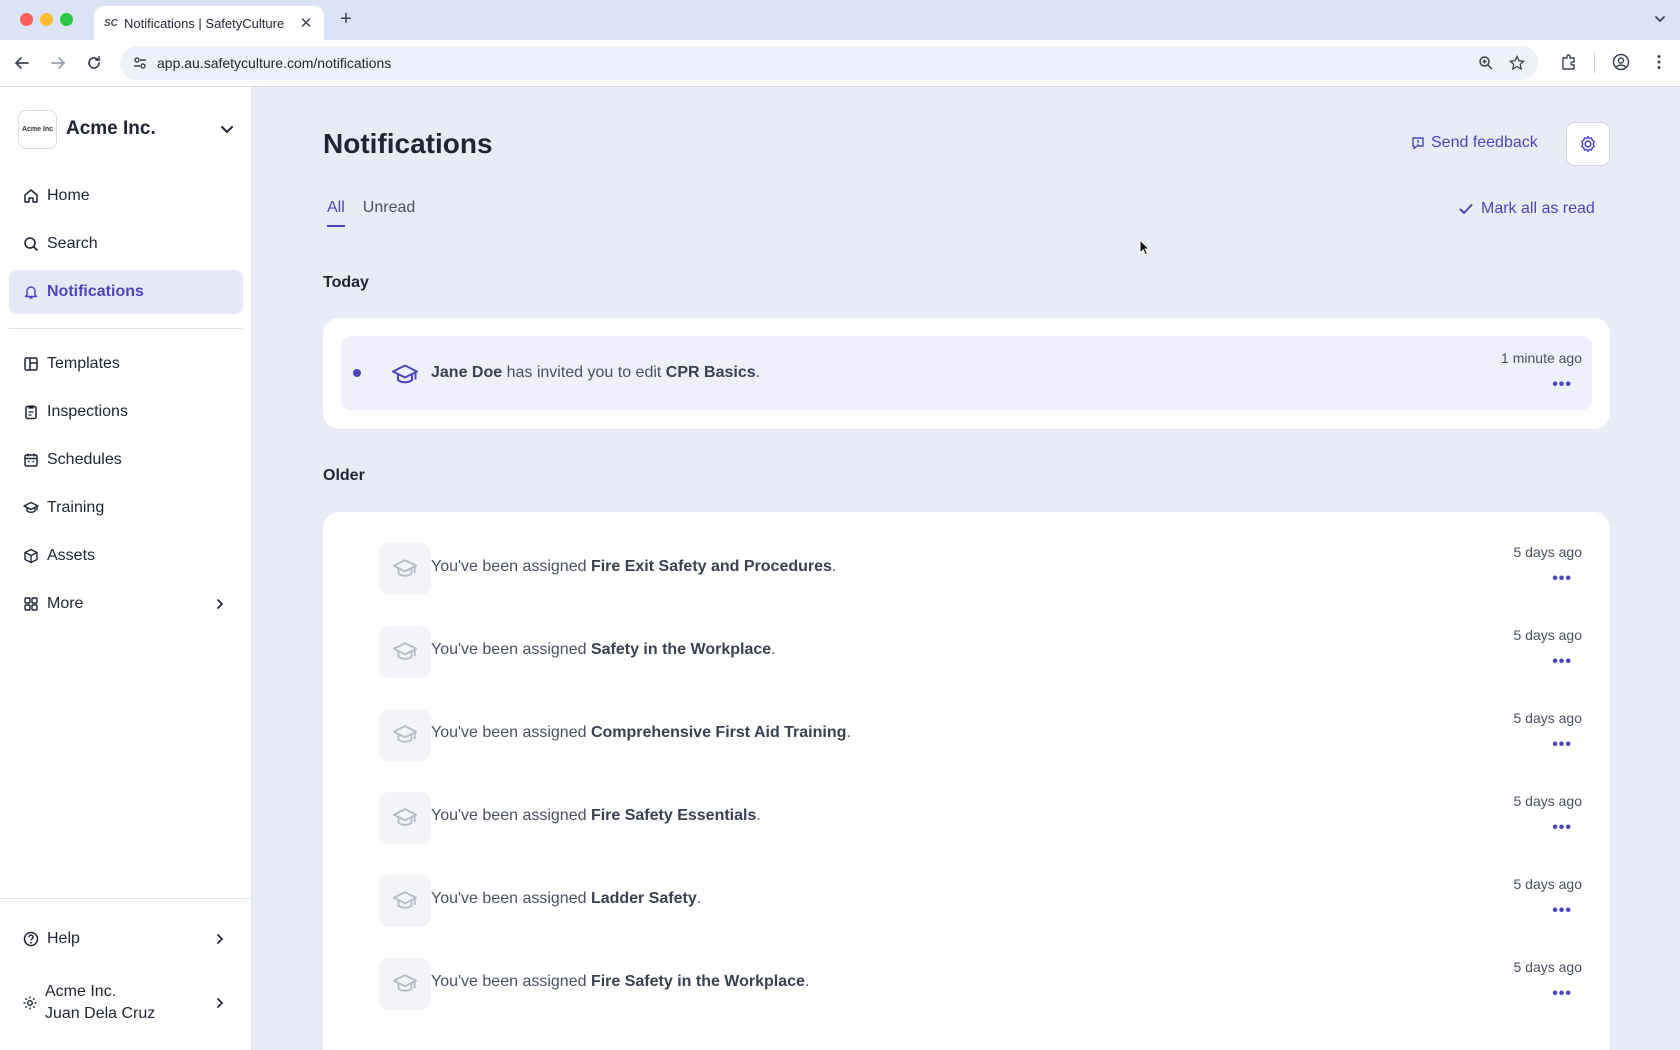 The image size is (1680, 1050). I want to click on templates-icon, so click(31, 364).